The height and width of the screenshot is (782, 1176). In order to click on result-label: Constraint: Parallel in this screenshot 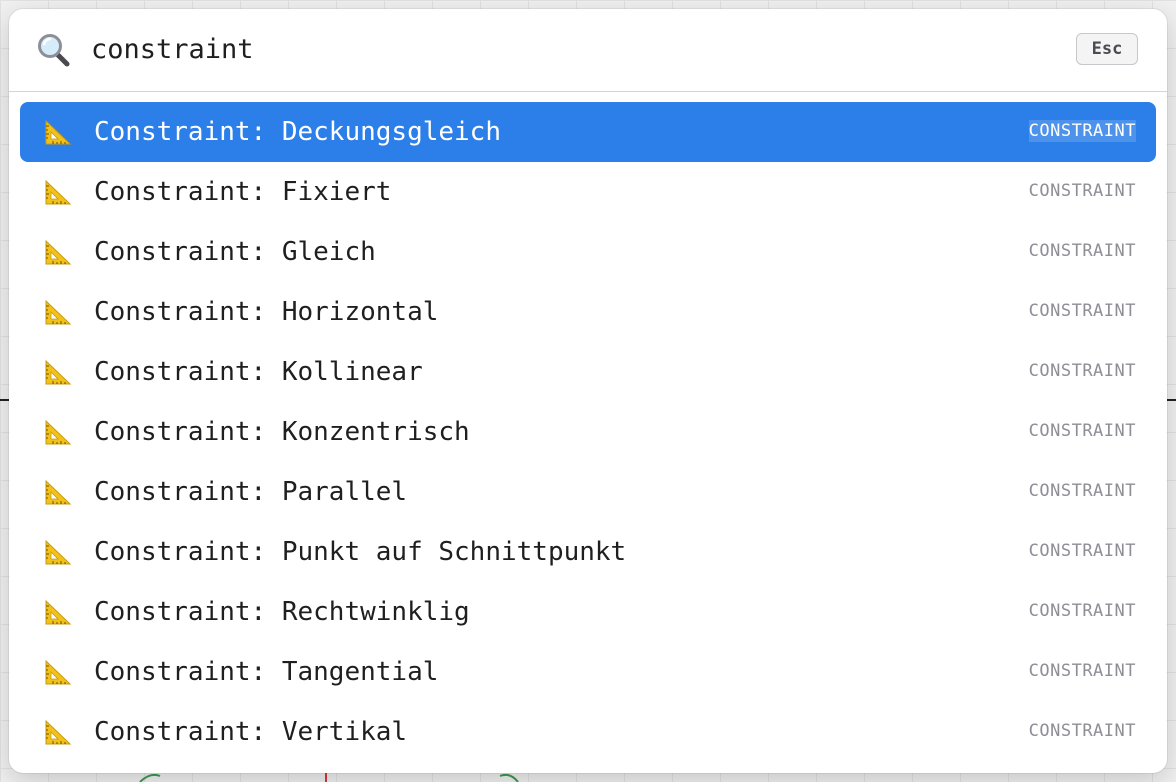, I will do `click(251, 492)`.